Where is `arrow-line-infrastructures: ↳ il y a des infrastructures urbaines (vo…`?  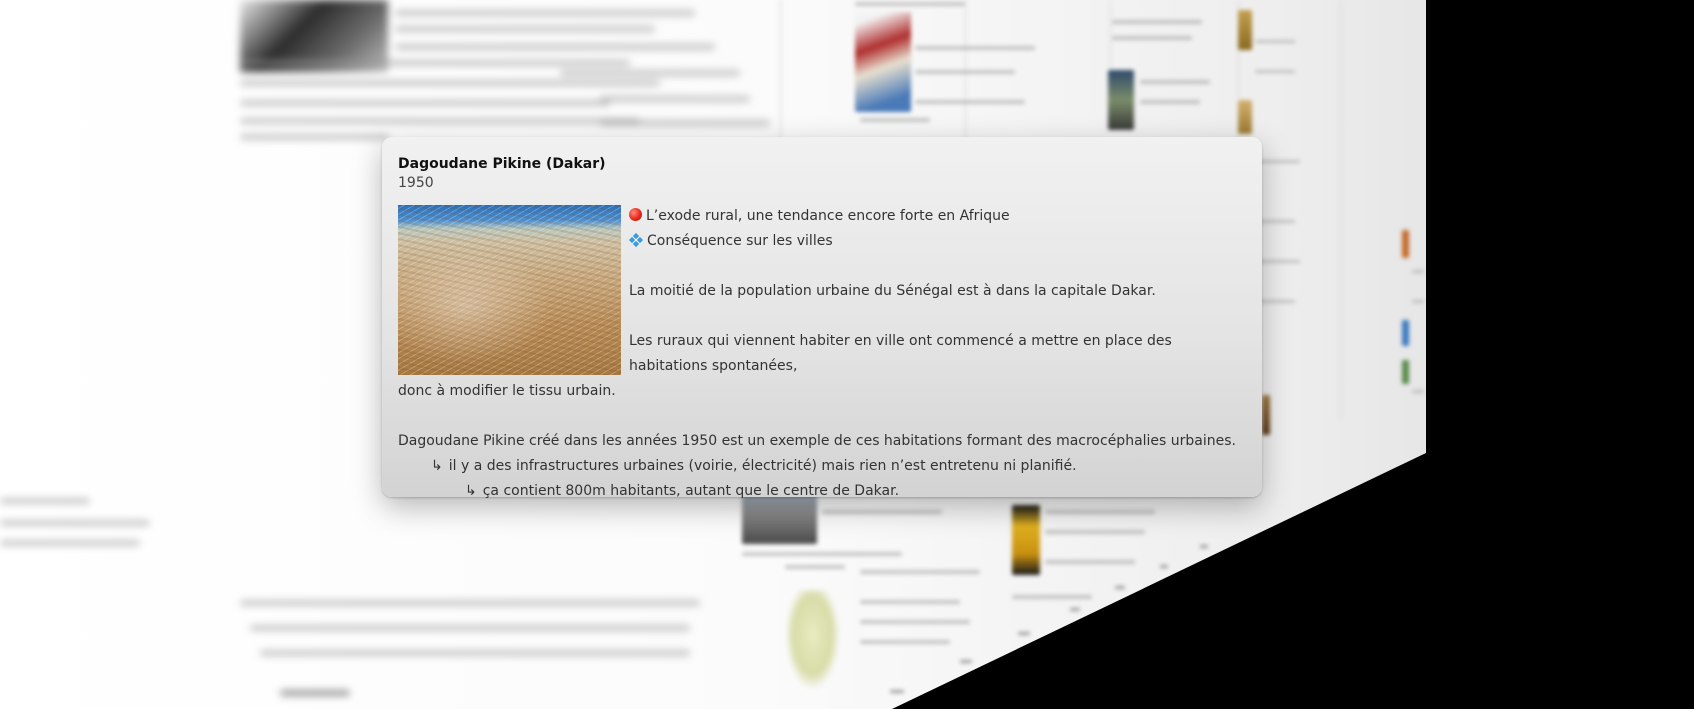
arrow-line-infrastructures: ↳ il y a des infrastructures urbaines (vo… is located at coordinates (822, 466).